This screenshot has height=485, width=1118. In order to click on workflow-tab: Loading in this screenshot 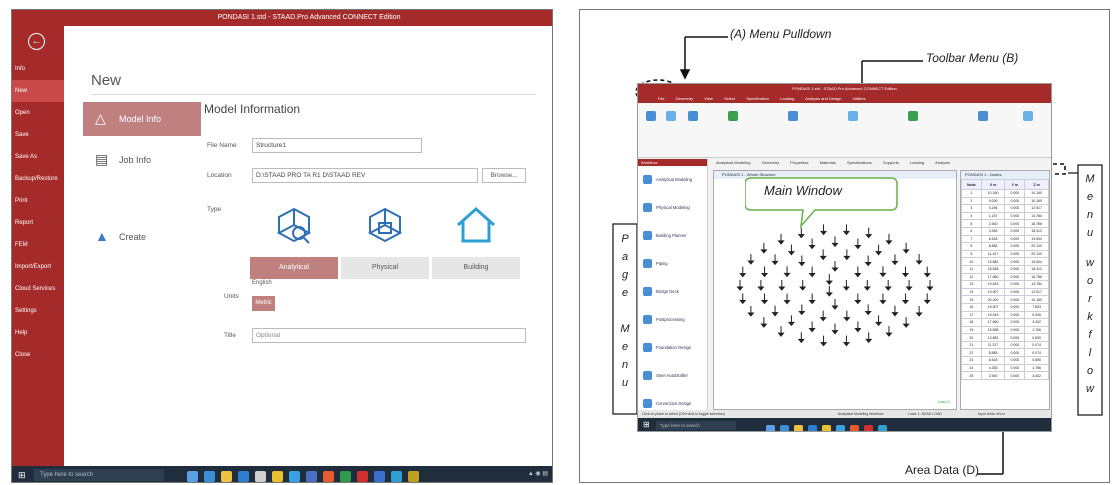, I will do `click(917, 162)`.